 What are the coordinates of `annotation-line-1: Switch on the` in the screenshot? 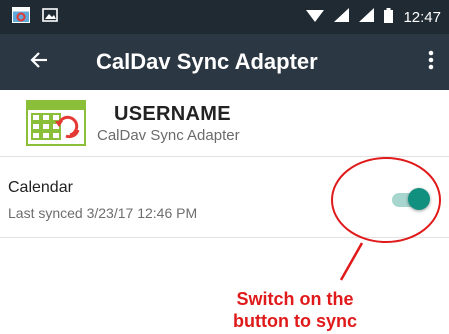 It's located at (295, 299).